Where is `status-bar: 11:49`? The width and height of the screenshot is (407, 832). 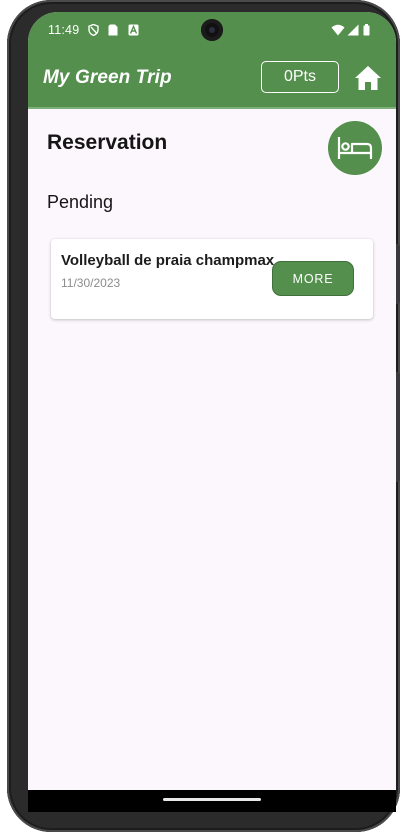 status-bar: 11:49 is located at coordinates (212, 30).